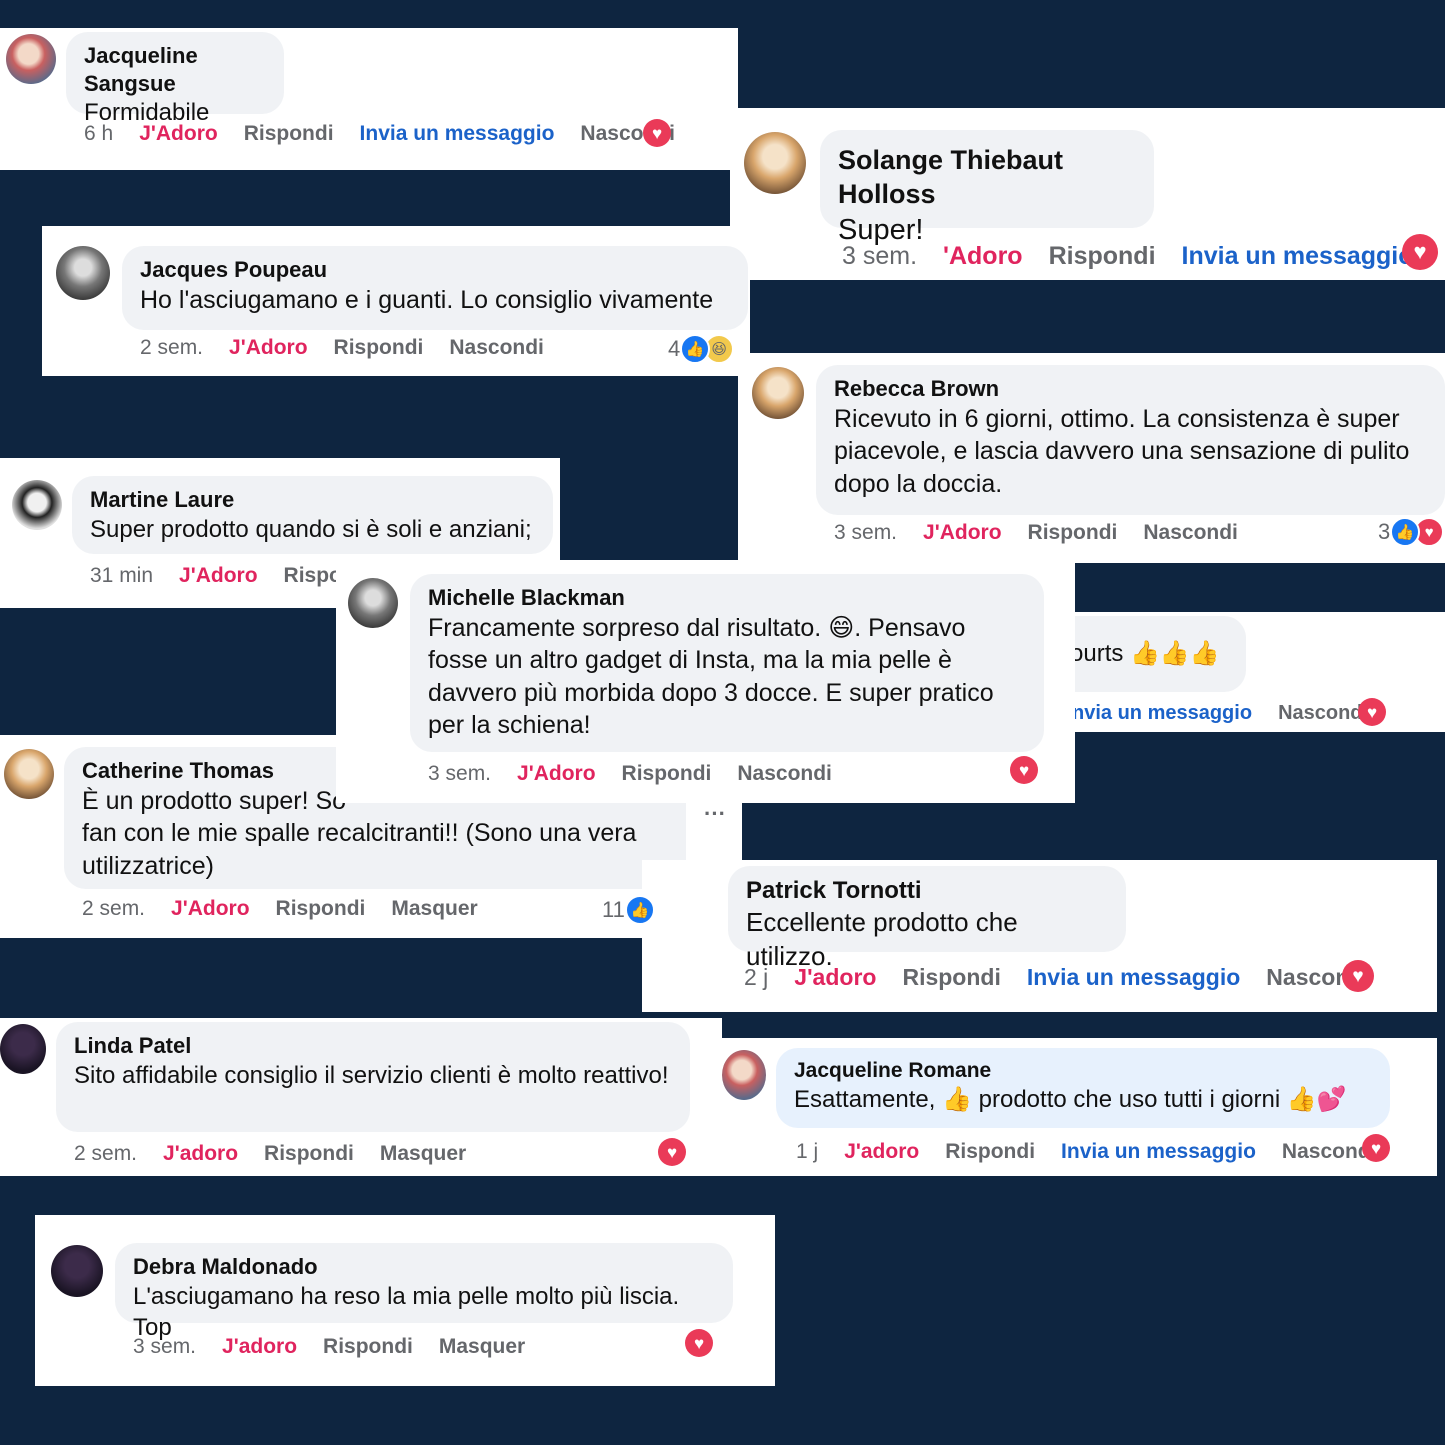 The image size is (1445, 1445). I want to click on reaction-summary: 3 👍 ♥, so click(1411, 532).